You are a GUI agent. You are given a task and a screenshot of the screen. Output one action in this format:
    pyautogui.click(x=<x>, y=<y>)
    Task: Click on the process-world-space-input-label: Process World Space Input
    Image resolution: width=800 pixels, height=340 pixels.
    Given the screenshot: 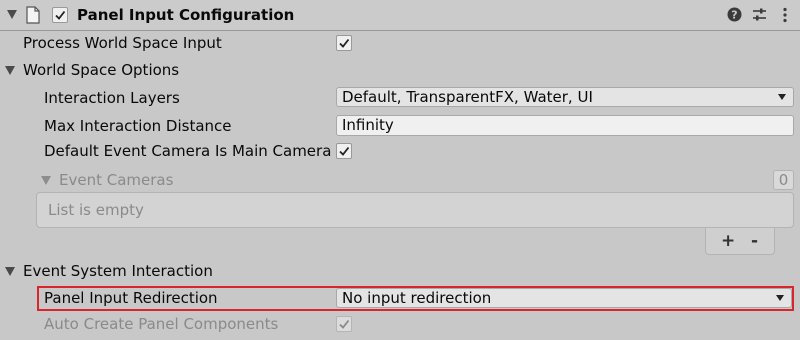 What is the action you would take?
    pyautogui.click(x=122, y=43)
    